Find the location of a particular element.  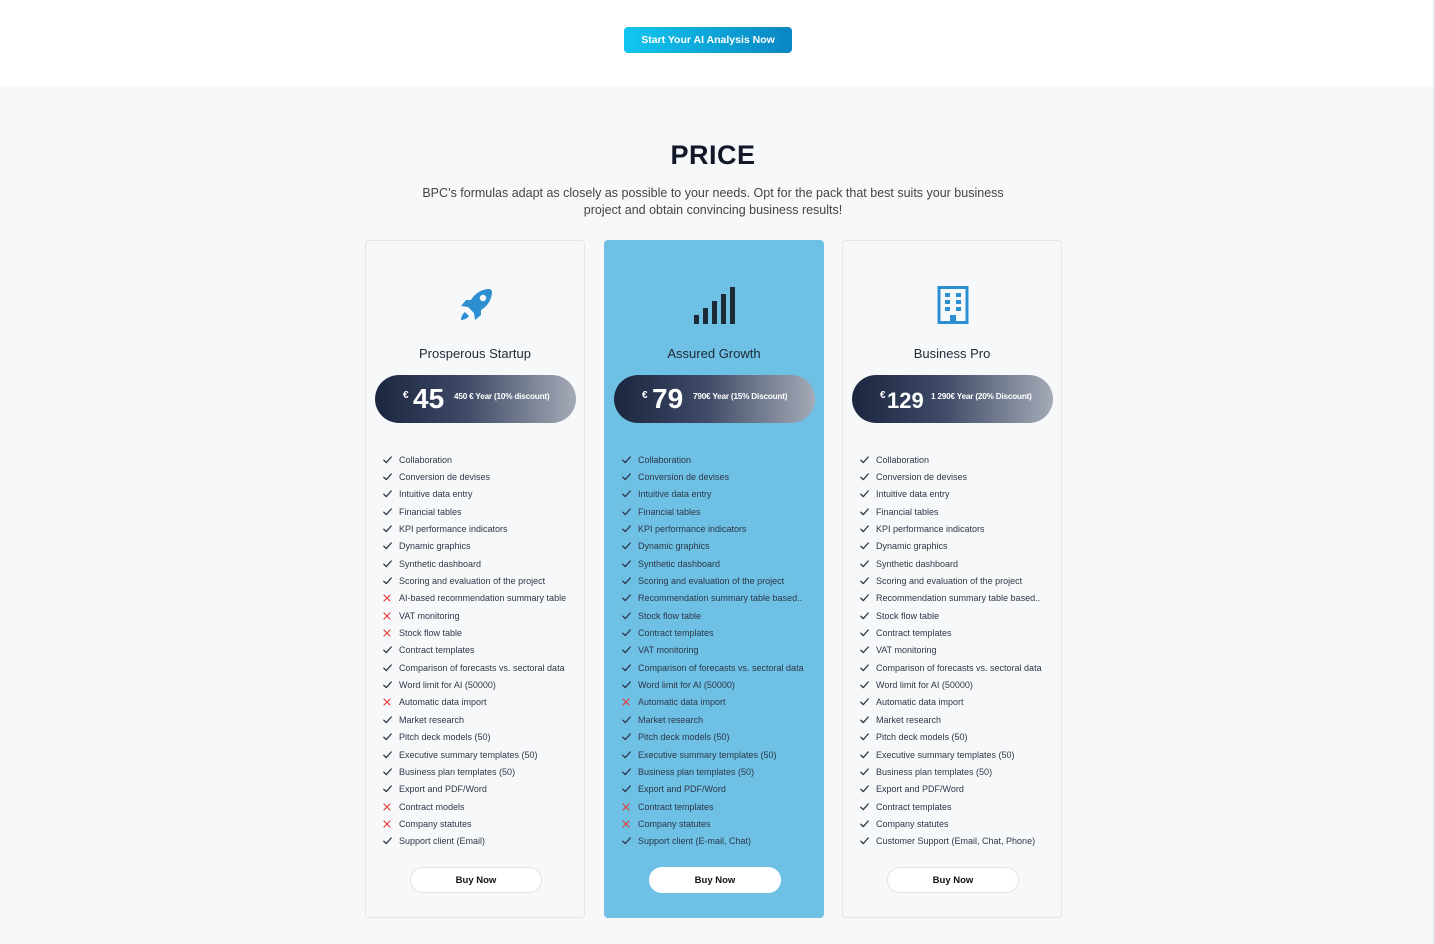

signal-bars-icon is located at coordinates (715, 305).